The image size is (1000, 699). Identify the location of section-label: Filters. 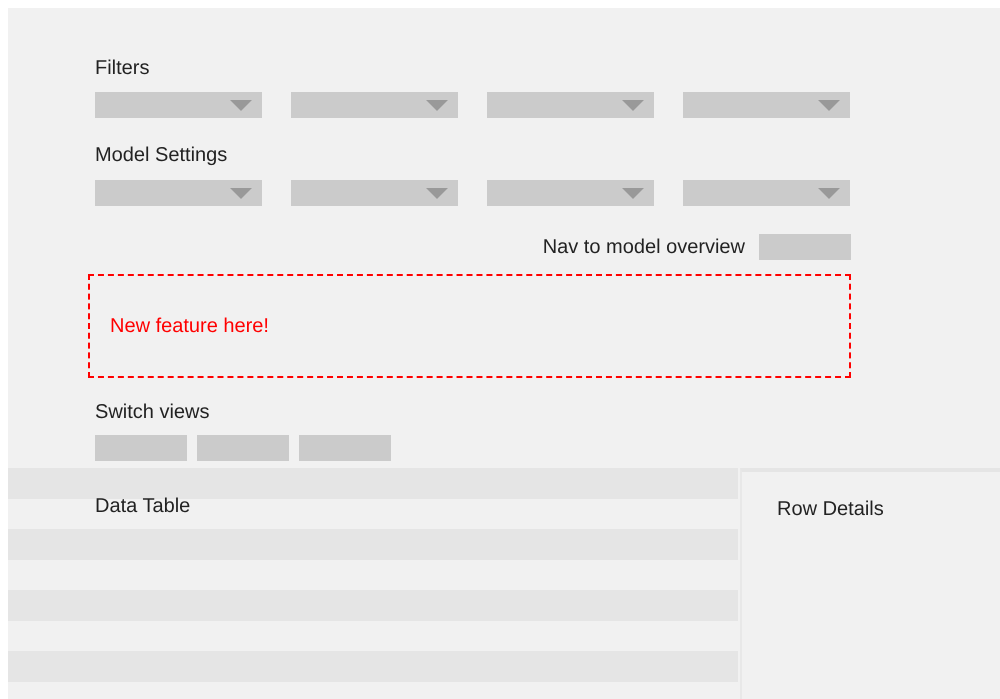
(122, 68).